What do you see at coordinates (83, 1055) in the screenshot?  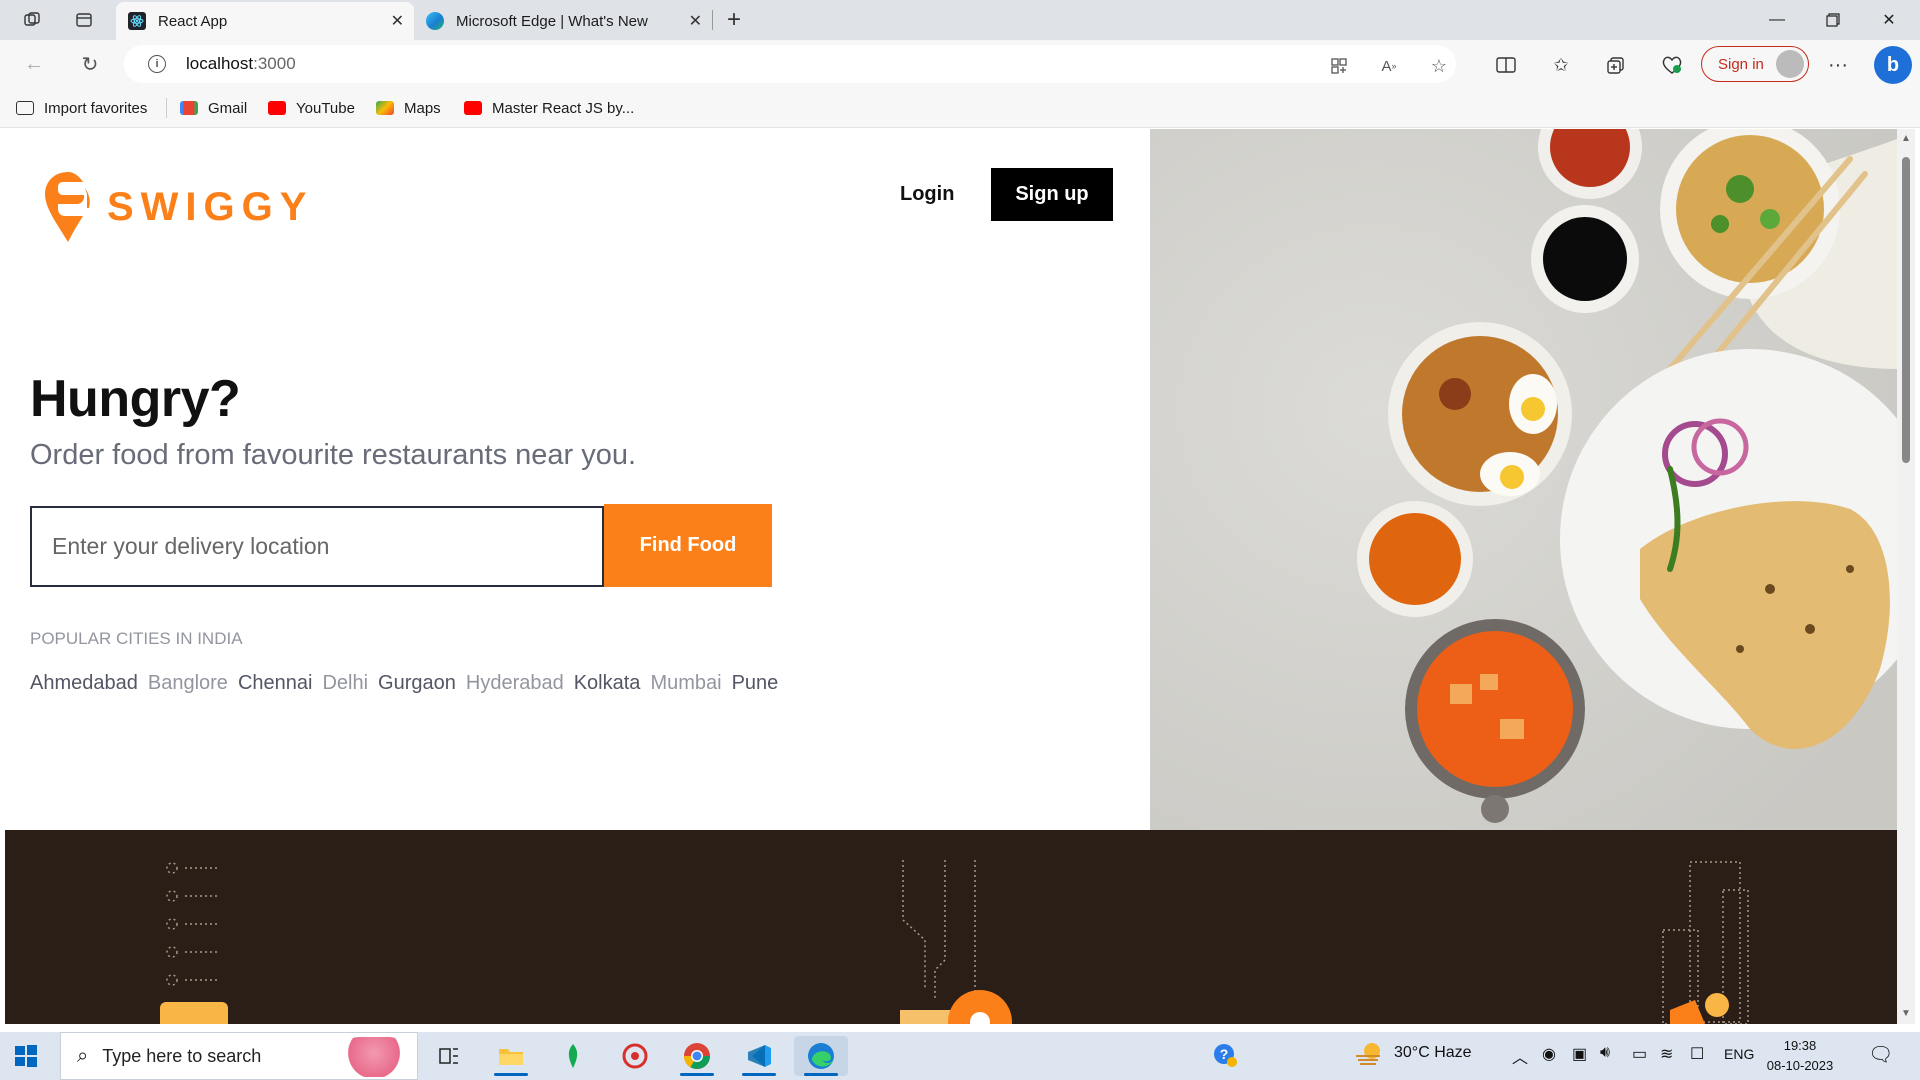 I see `search-icon: ⌕` at bounding box center [83, 1055].